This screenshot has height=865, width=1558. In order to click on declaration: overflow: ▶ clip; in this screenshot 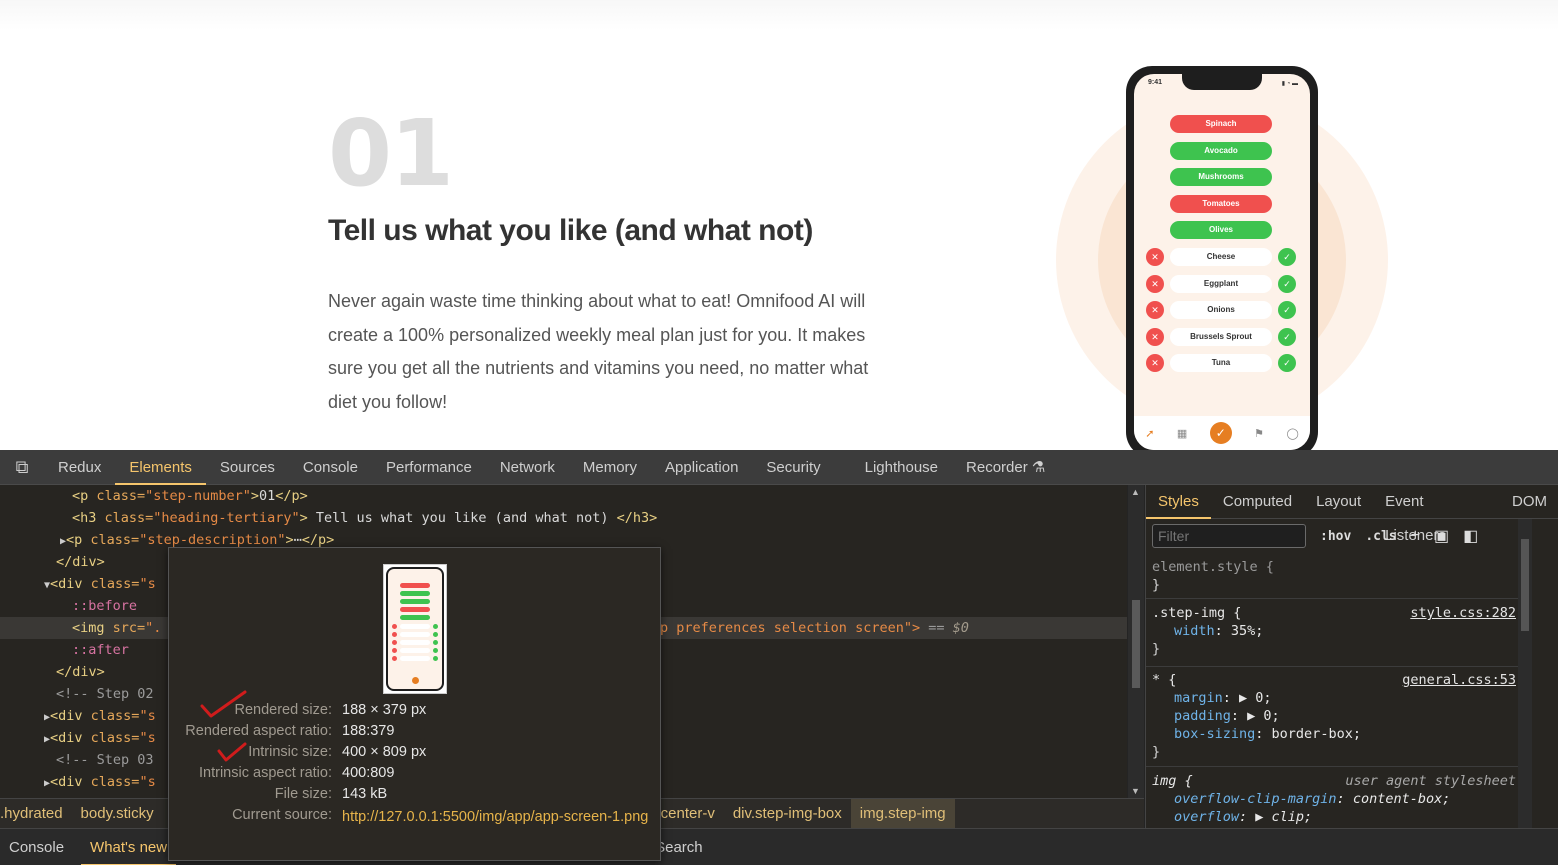, I will do `click(1332, 817)`.